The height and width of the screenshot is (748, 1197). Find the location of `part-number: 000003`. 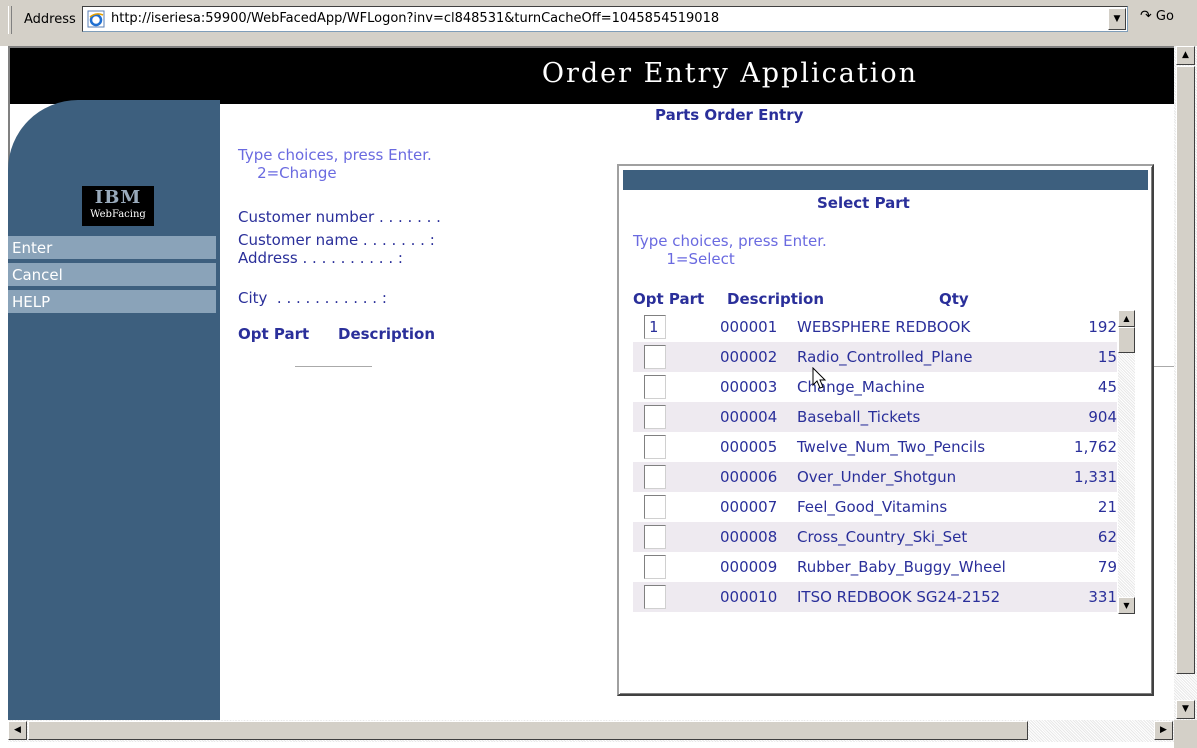

part-number: 000003 is located at coordinates (749, 387).